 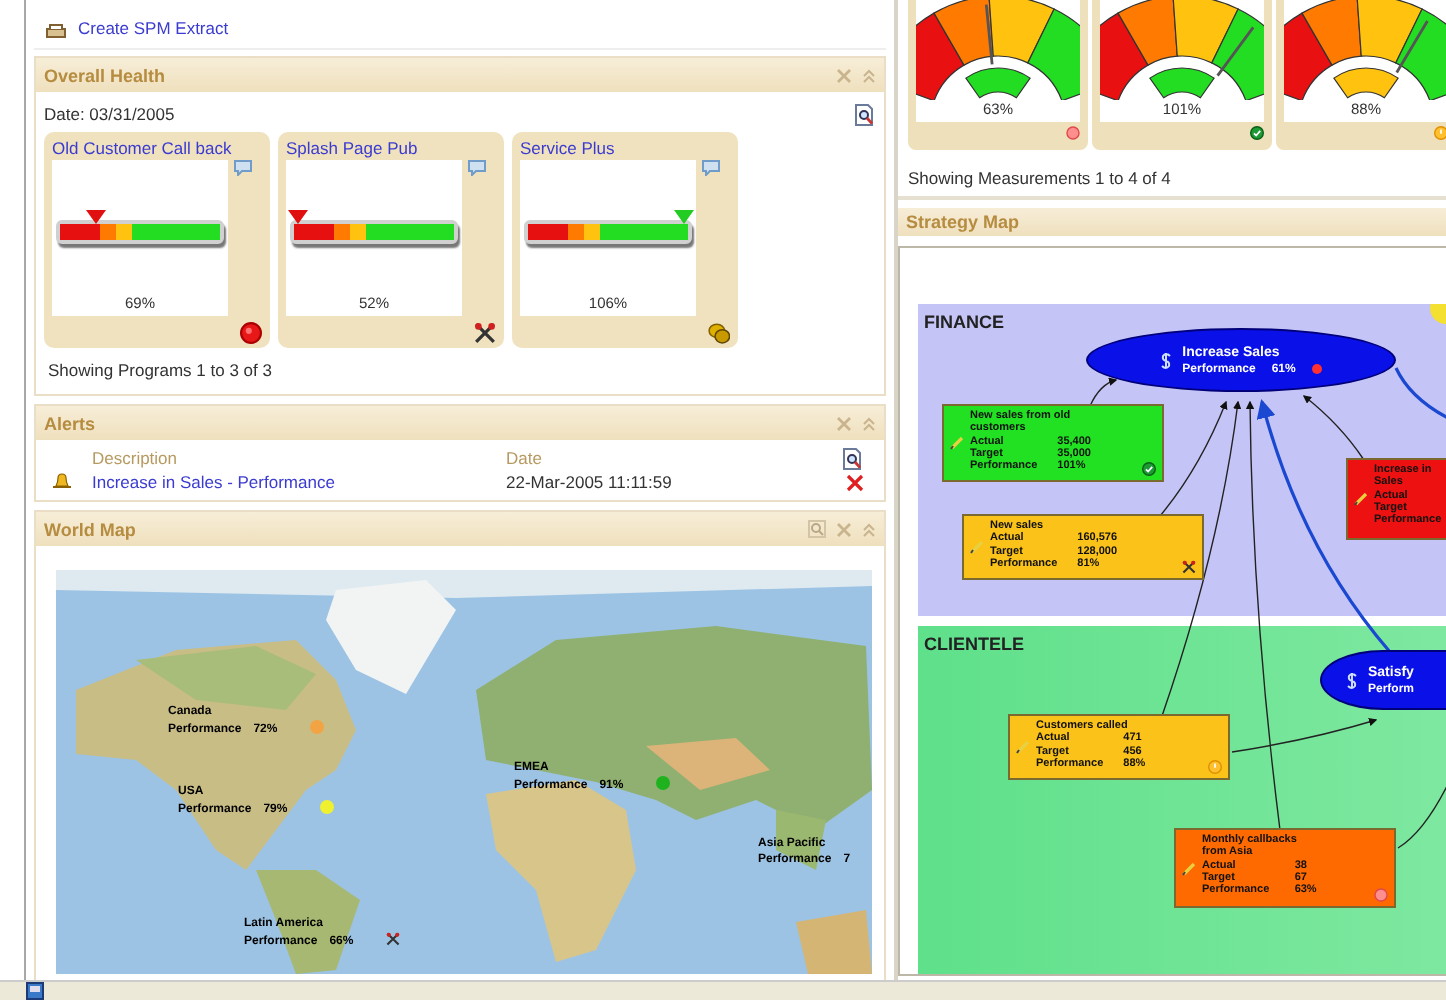 What do you see at coordinates (974, 644) in the screenshot?
I see `perspective-title: CLIENTELE` at bounding box center [974, 644].